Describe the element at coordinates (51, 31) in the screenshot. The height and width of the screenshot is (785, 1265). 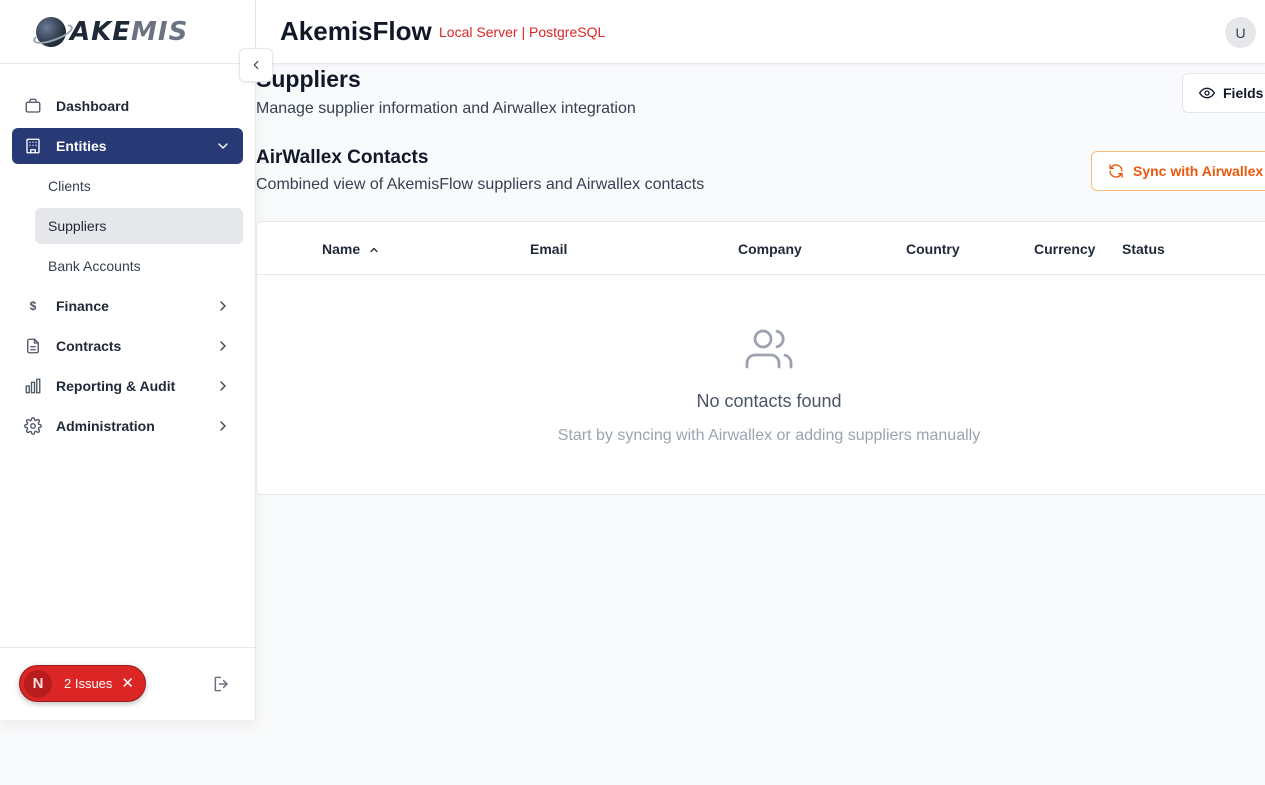
I see `globe-logo-icon` at that location.